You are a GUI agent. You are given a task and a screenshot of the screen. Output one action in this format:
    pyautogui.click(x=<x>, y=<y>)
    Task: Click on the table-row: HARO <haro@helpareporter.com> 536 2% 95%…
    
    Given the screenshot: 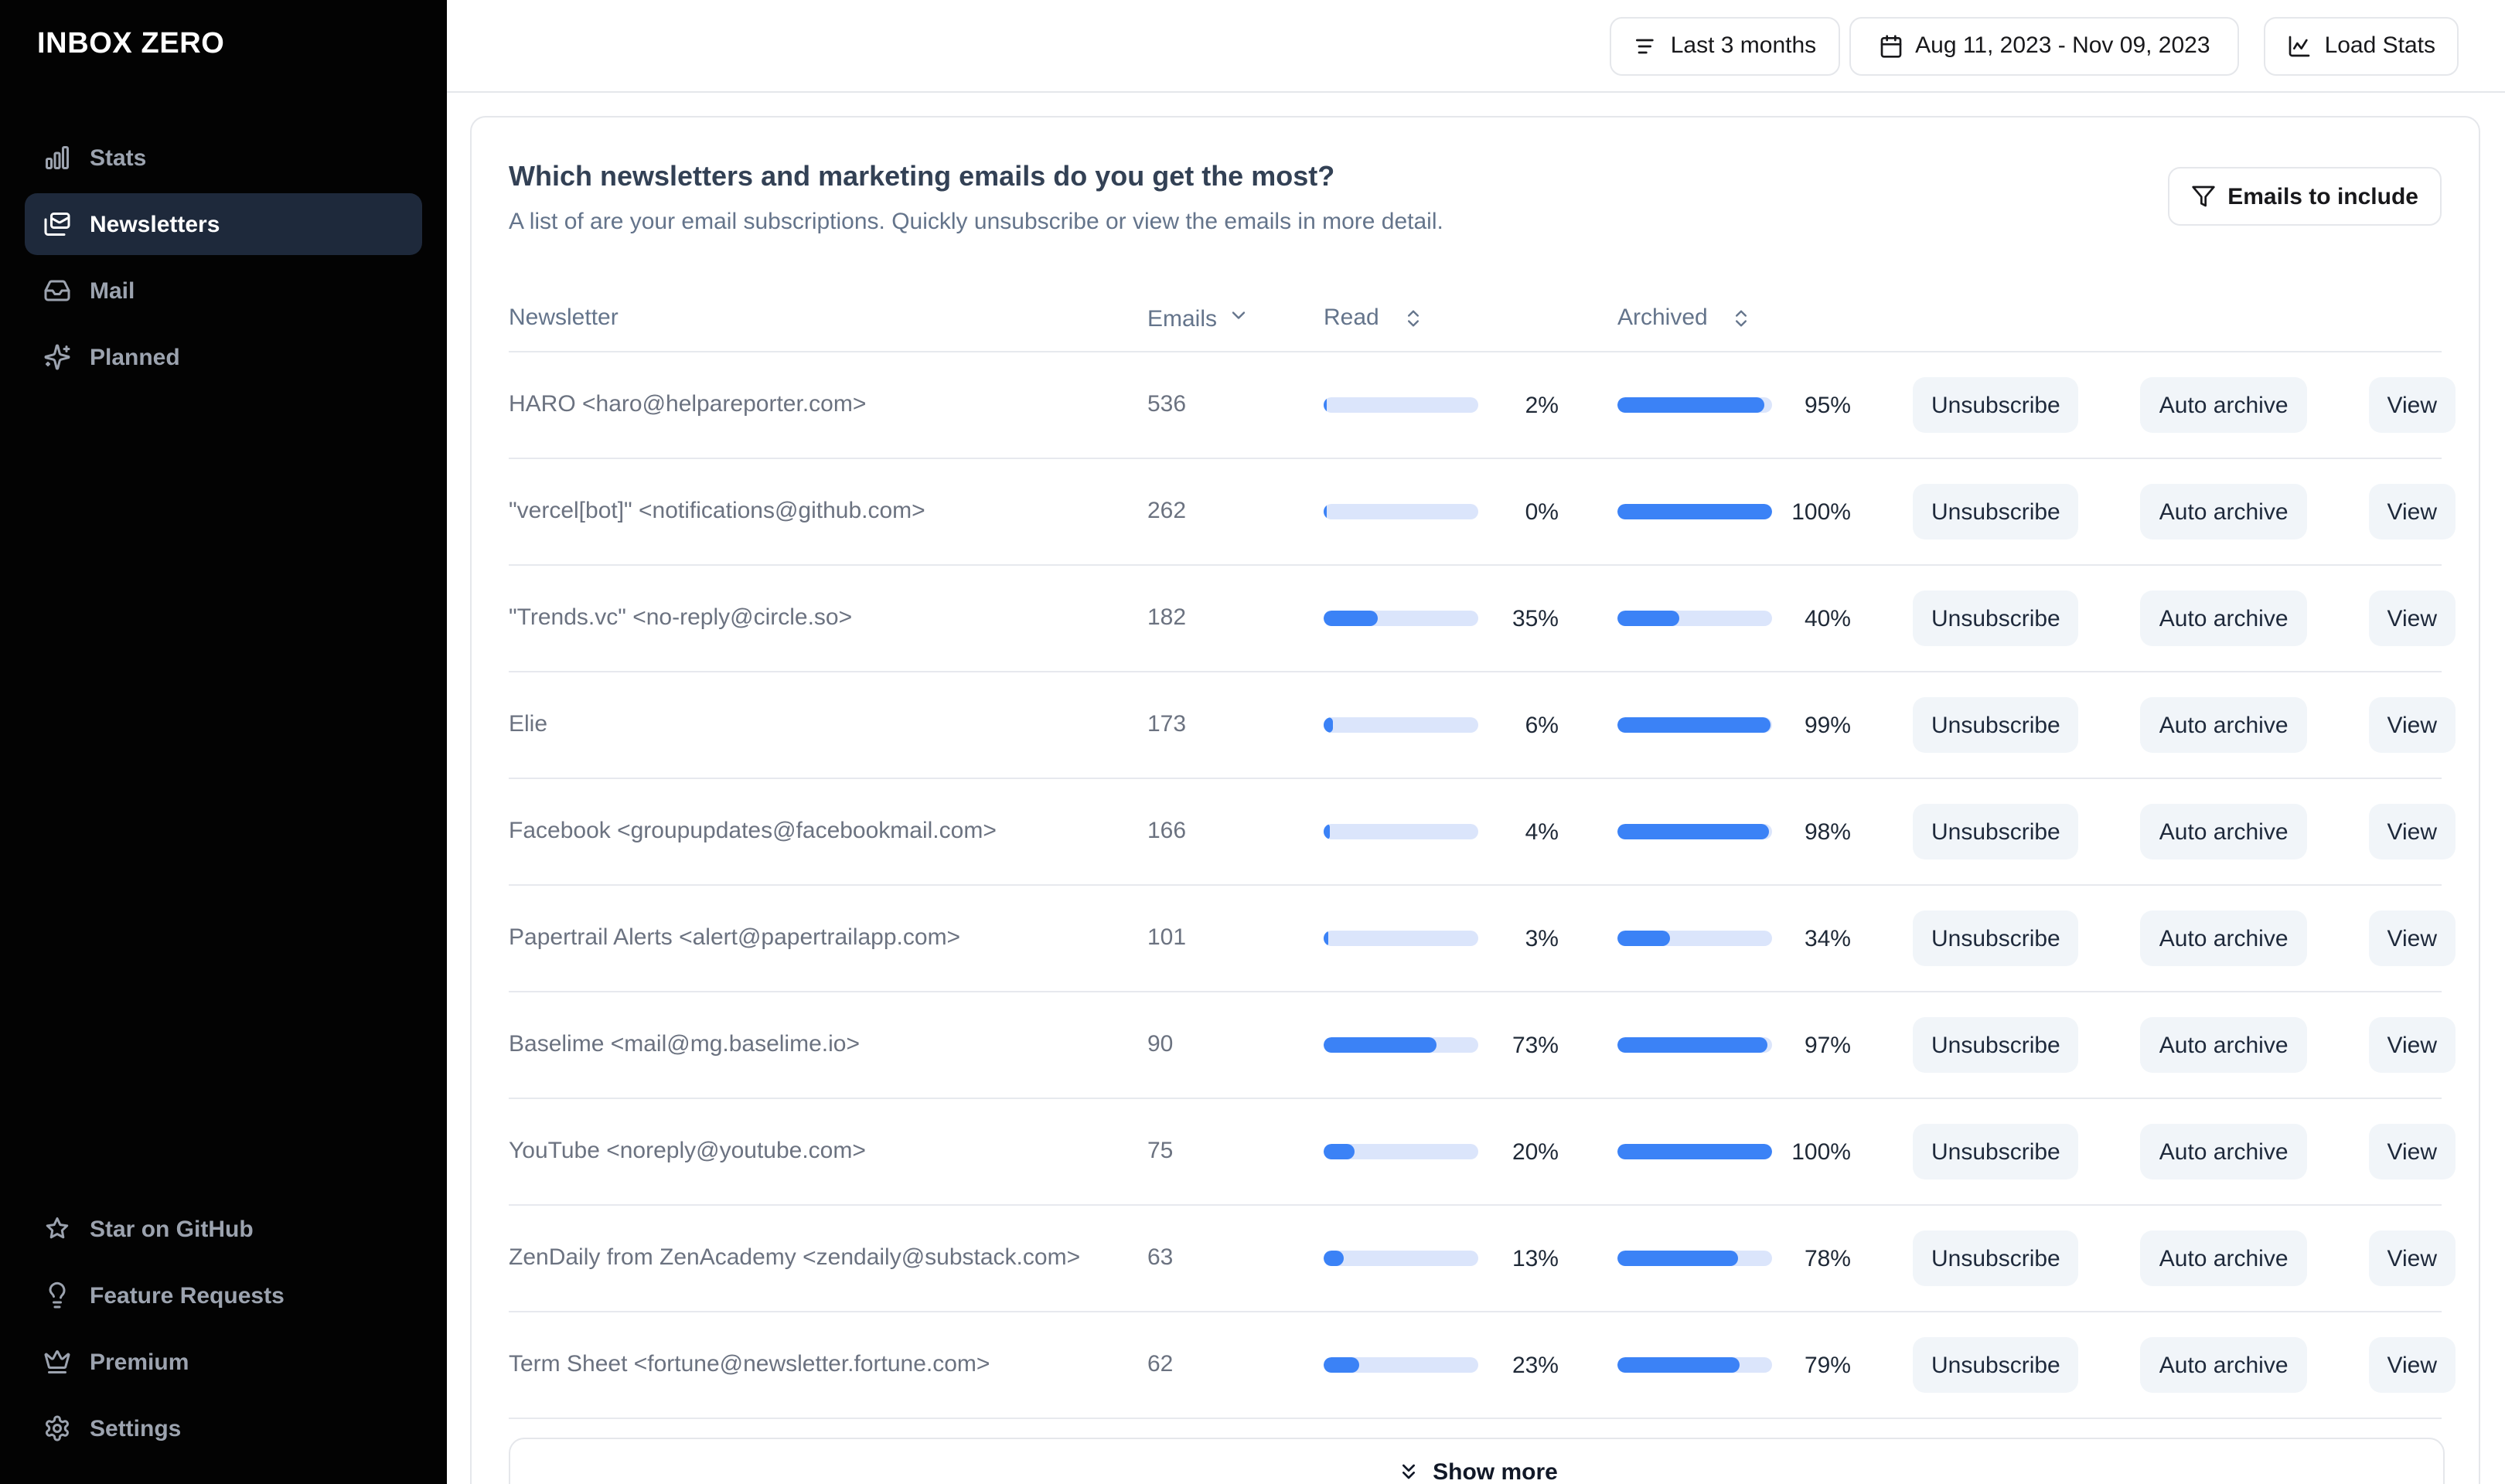 What is the action you would take?
    pyautogui.click(x=1482, y=405)
    